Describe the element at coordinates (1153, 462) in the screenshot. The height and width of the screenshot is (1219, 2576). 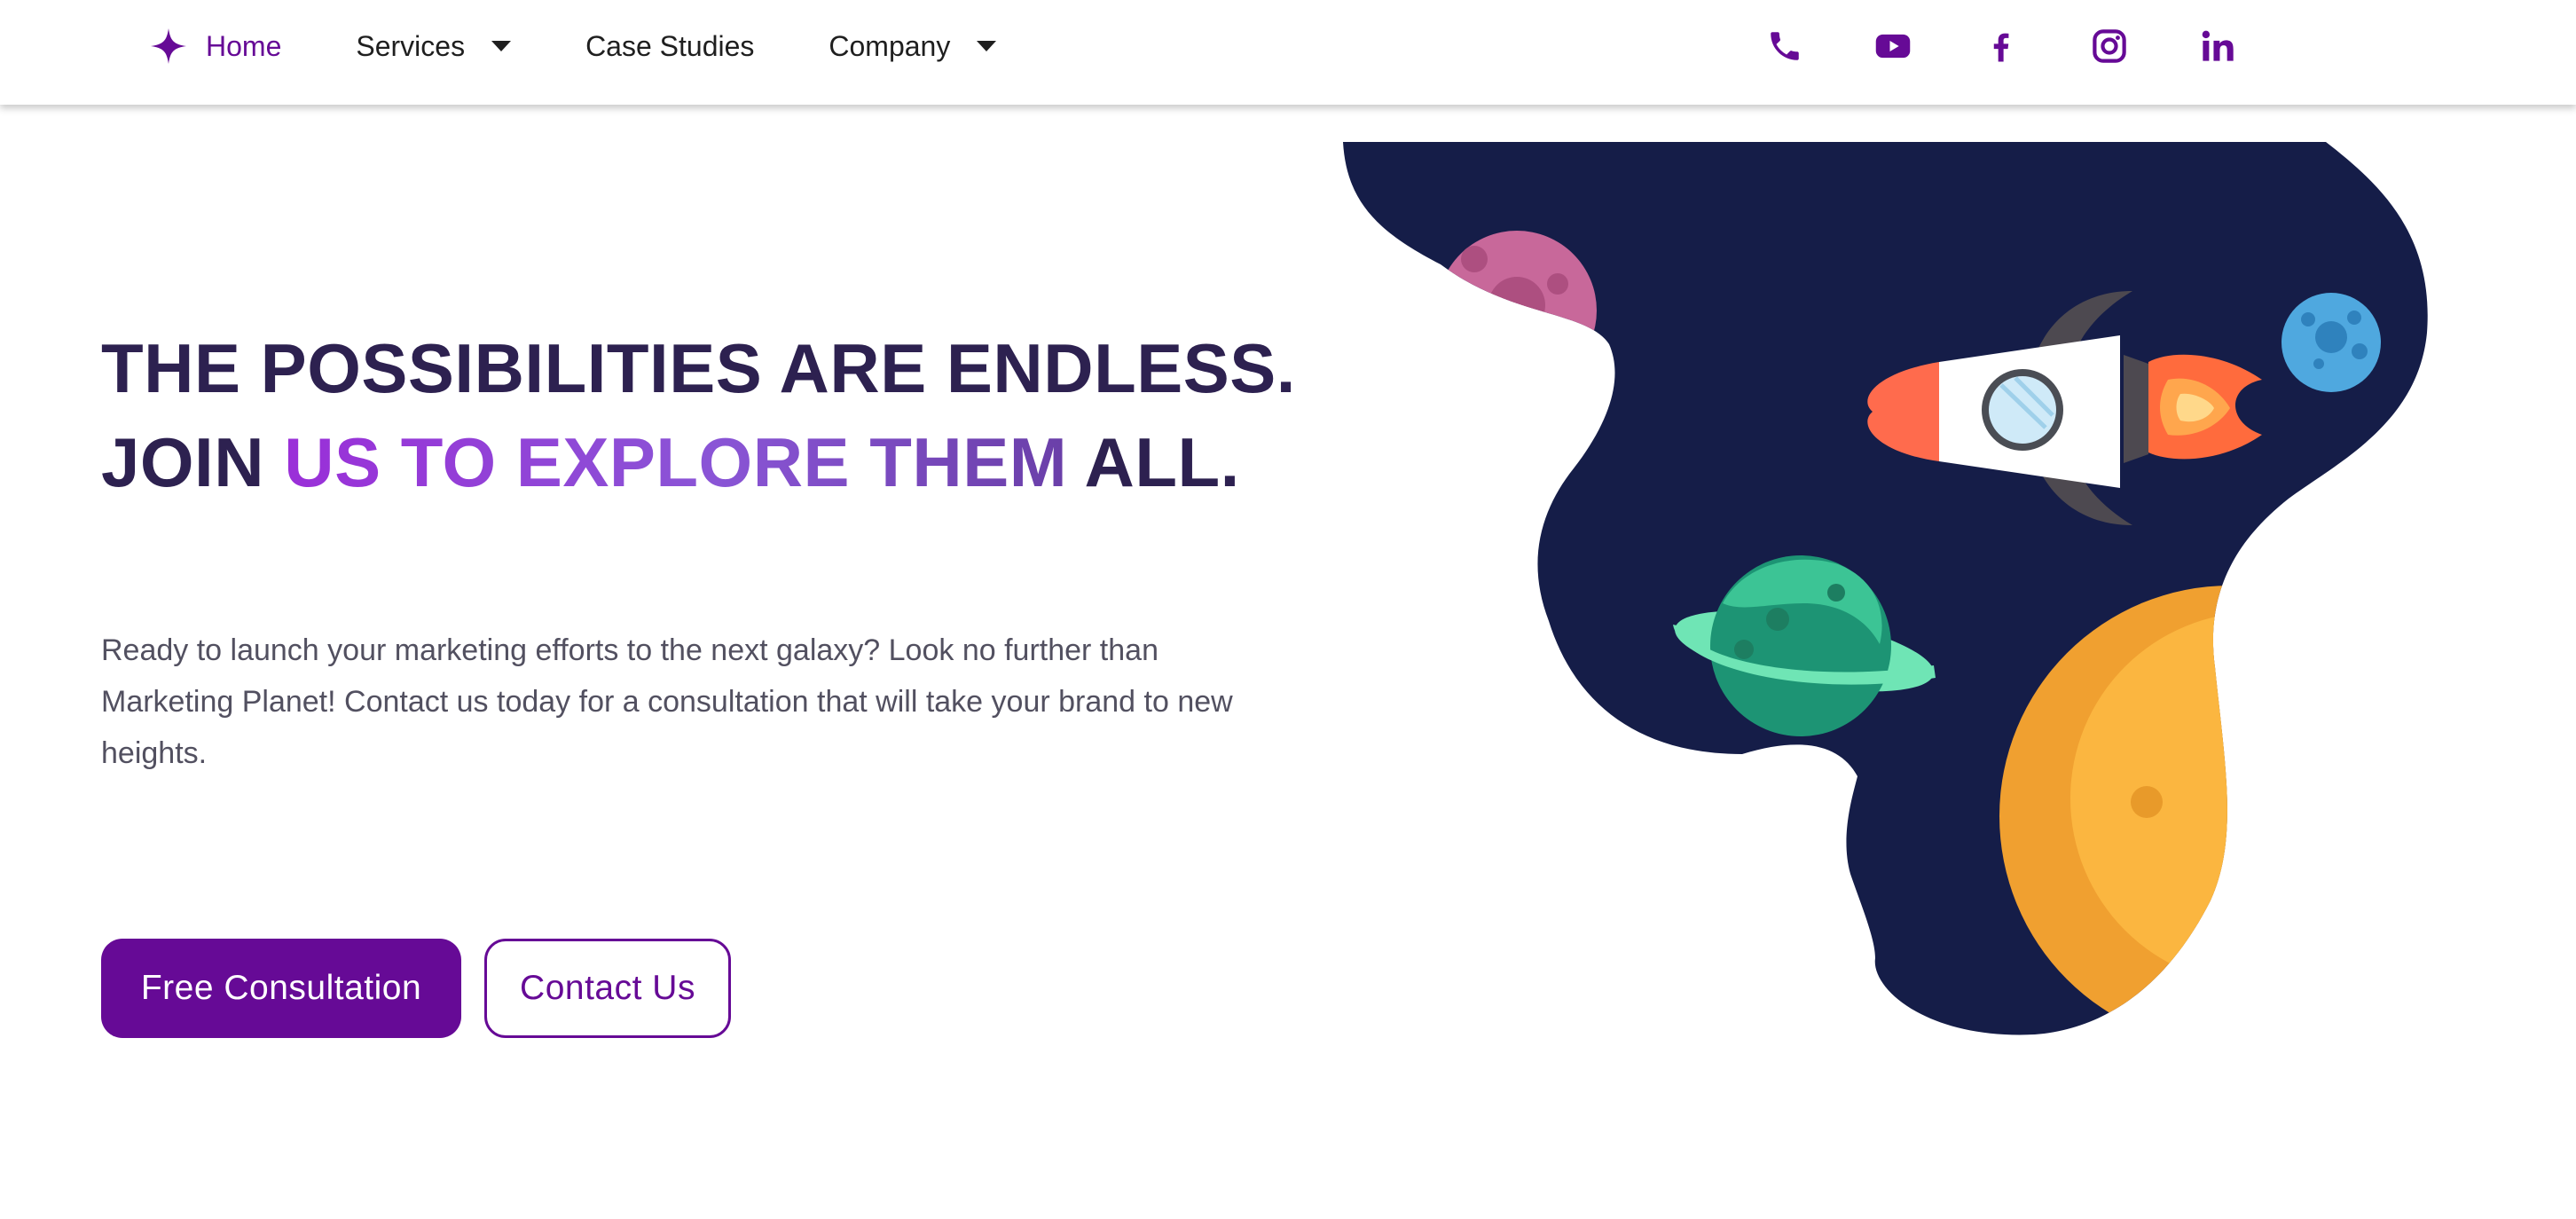
I see `hero-title-line2-end: ALL.` at that location.